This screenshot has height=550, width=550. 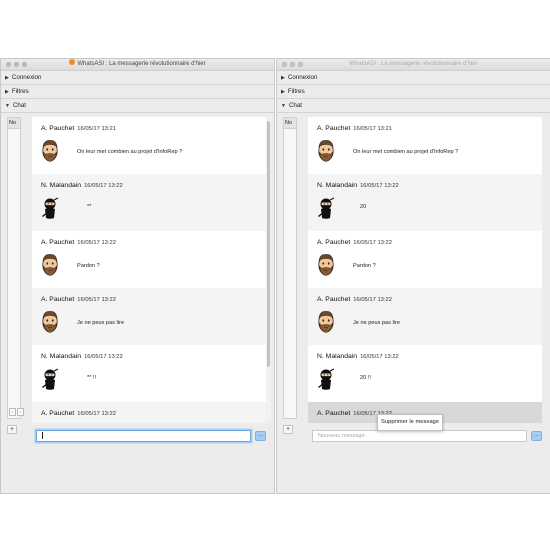 What do you see at coordinates (89, 207) in the screenshot?
I see `message-text: **` at bounding box center [89, 207].